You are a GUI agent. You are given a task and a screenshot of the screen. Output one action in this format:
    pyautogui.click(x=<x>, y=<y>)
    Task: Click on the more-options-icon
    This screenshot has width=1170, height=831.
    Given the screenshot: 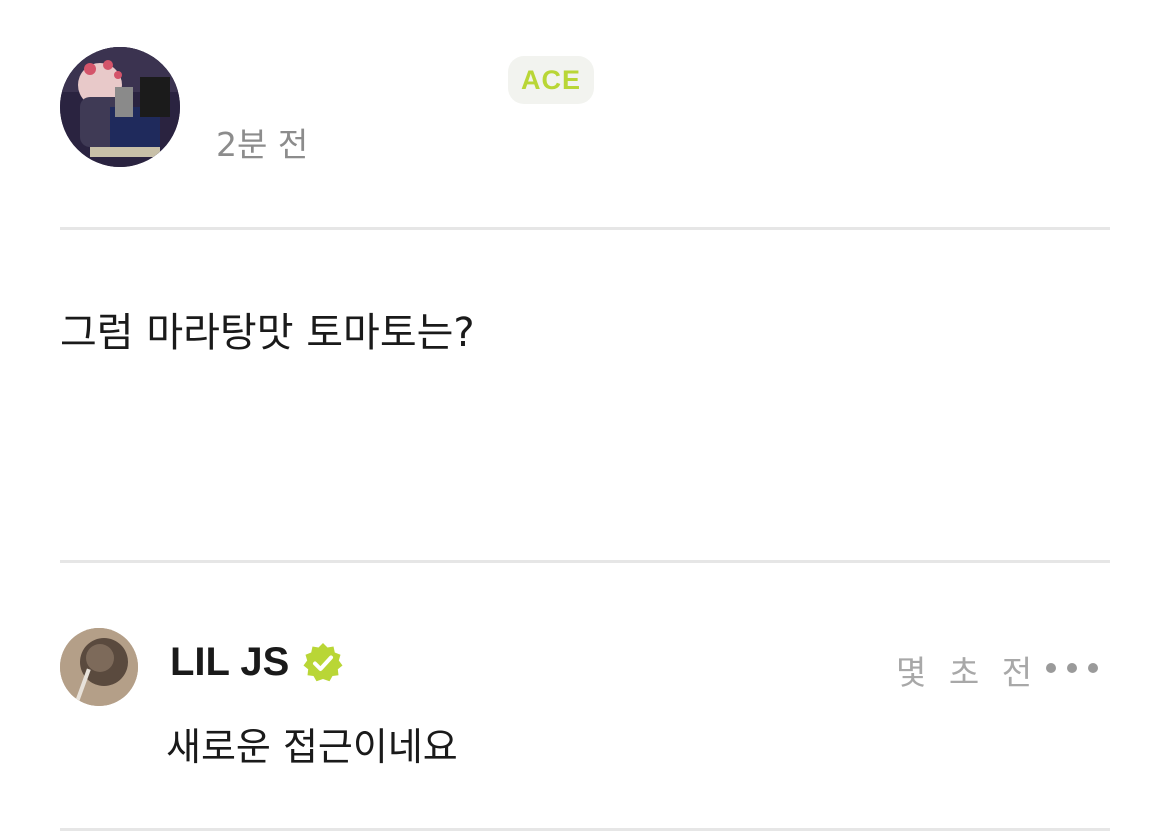 What is the action you would take?
    pyautogui.click(x=1072, y=668)
    